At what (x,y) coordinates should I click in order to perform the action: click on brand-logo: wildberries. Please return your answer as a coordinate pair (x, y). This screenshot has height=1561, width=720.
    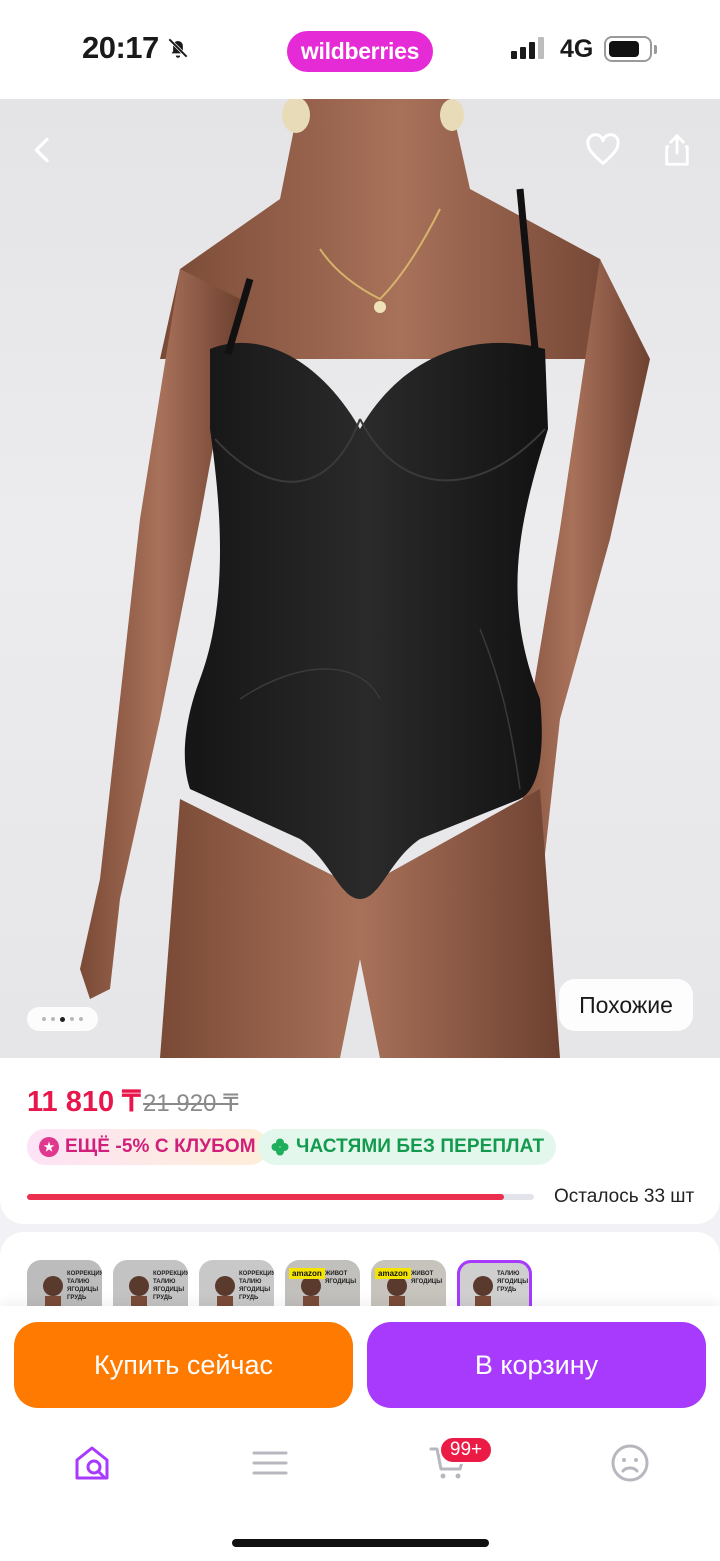
    Looking at the image, I should click on (360, 51).